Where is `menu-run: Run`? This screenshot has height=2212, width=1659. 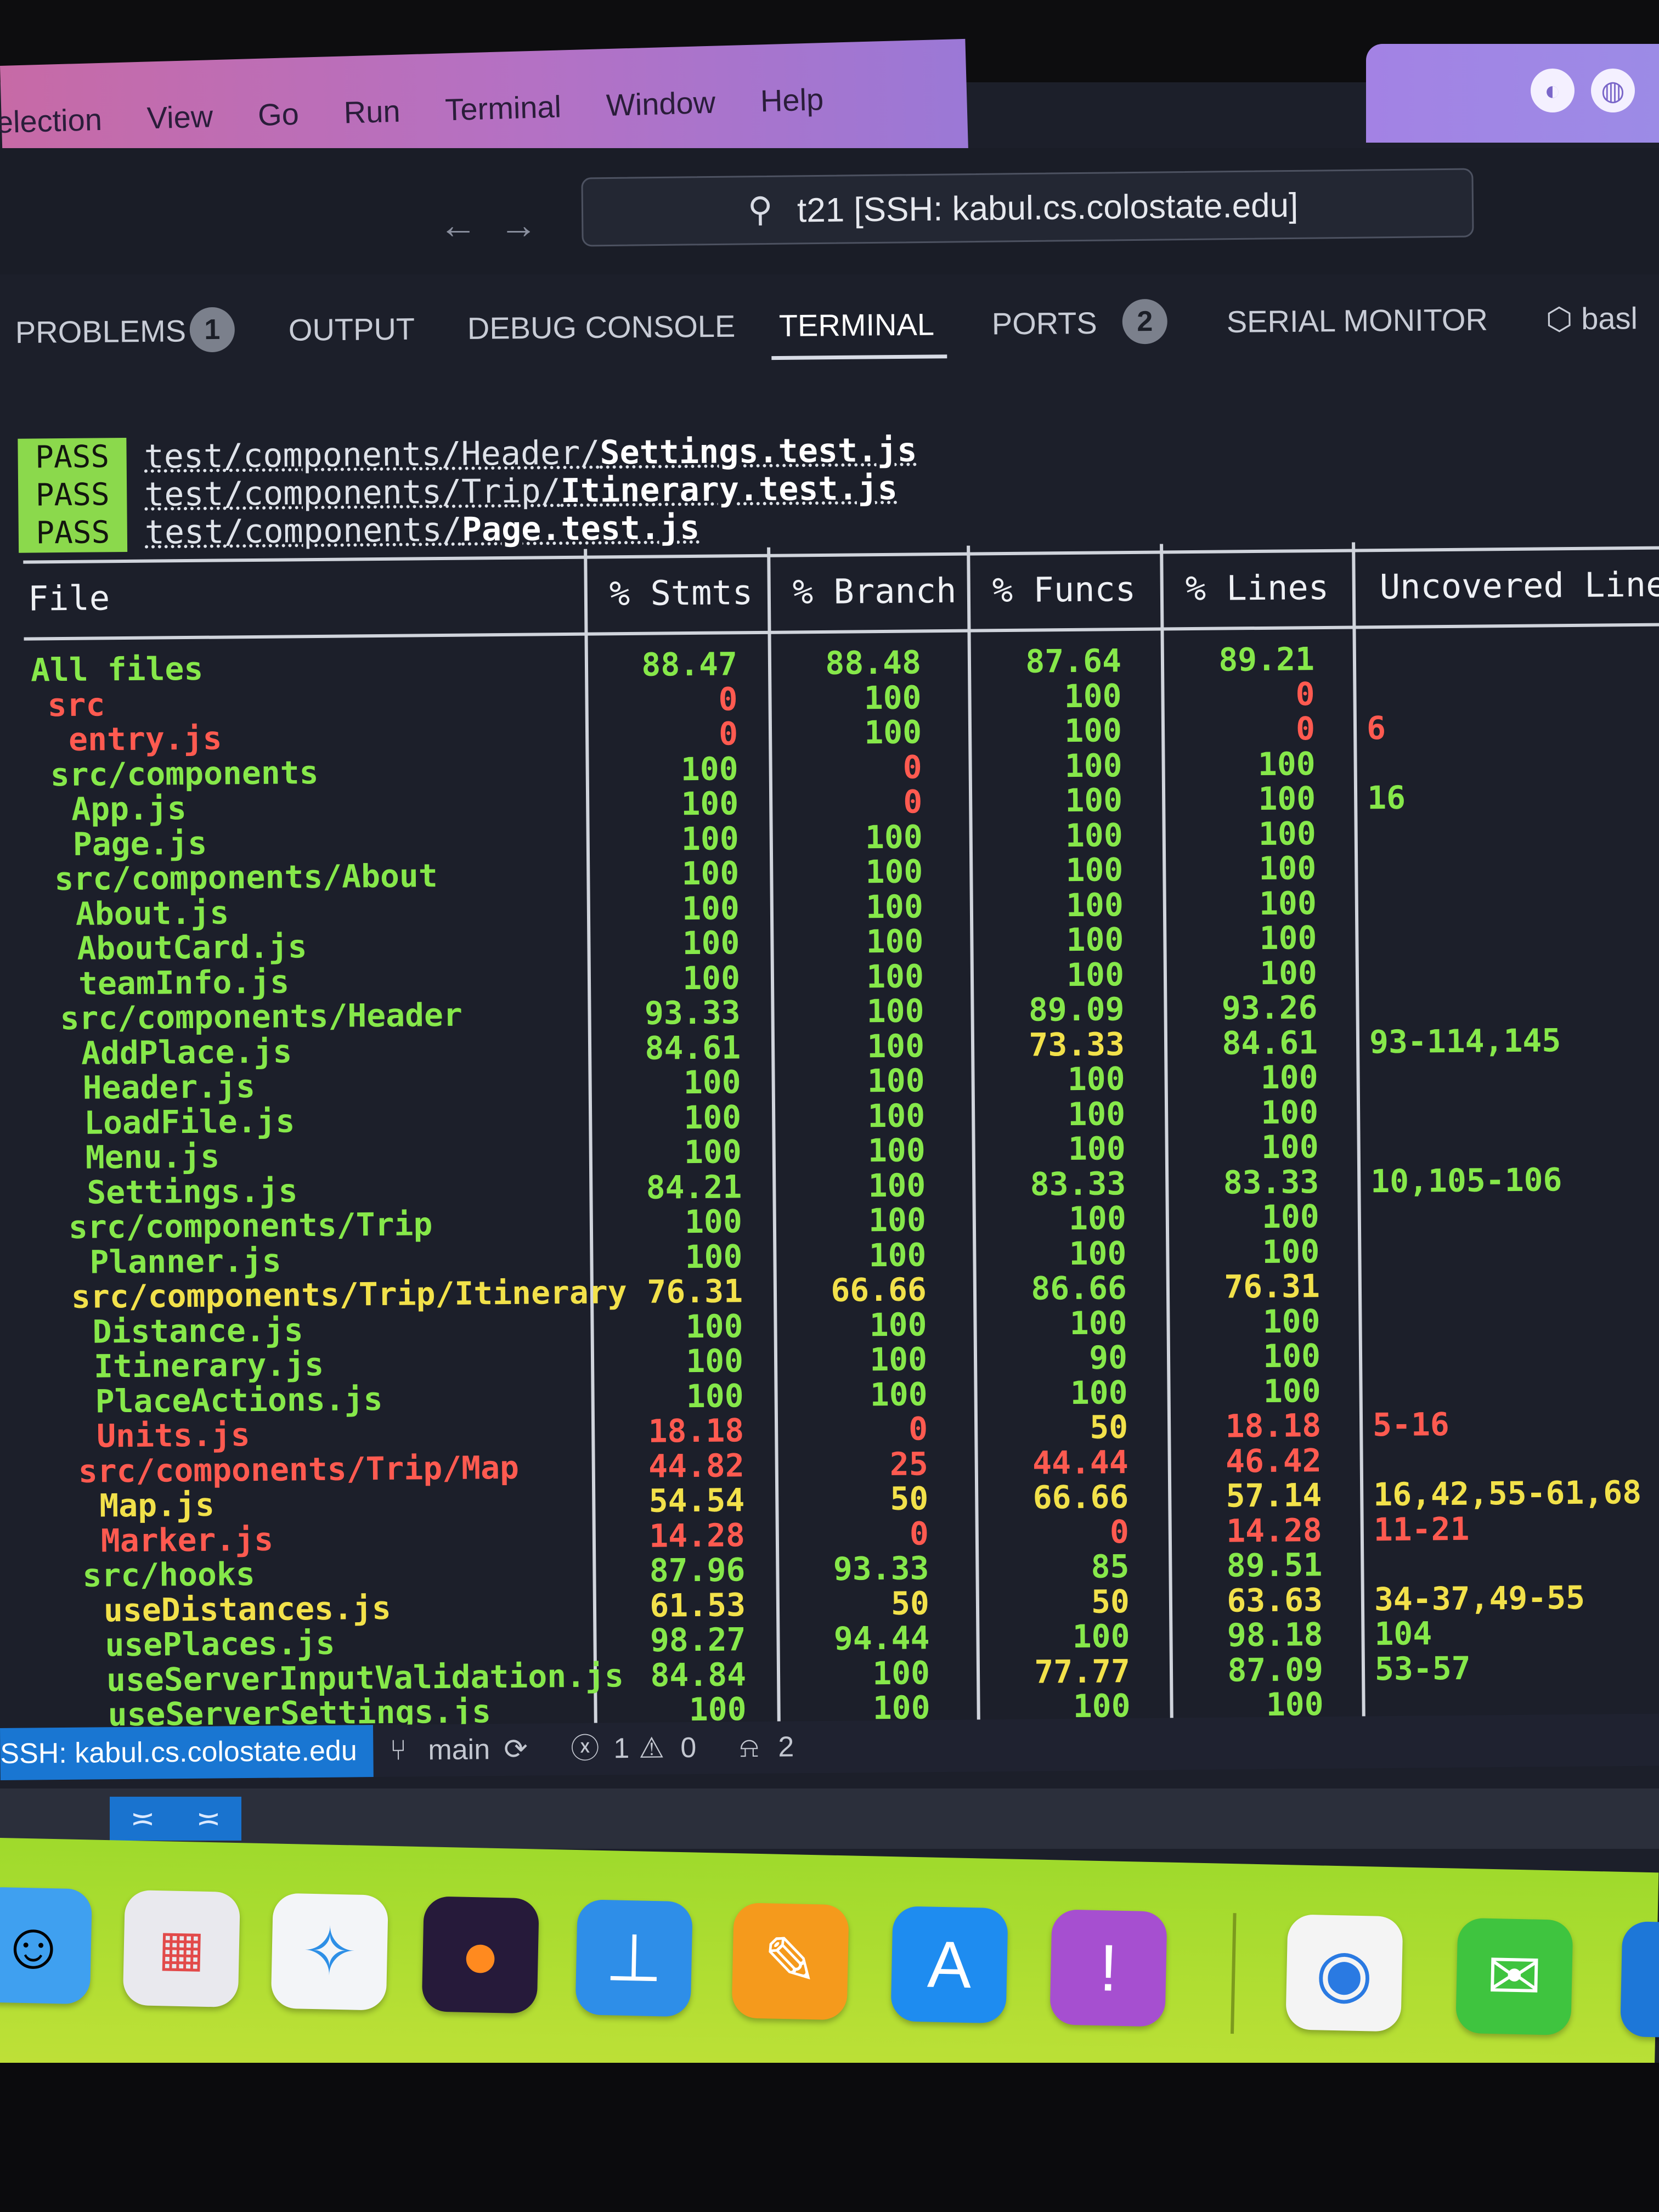 menu-run: Run is located at coordinates (372, 112).